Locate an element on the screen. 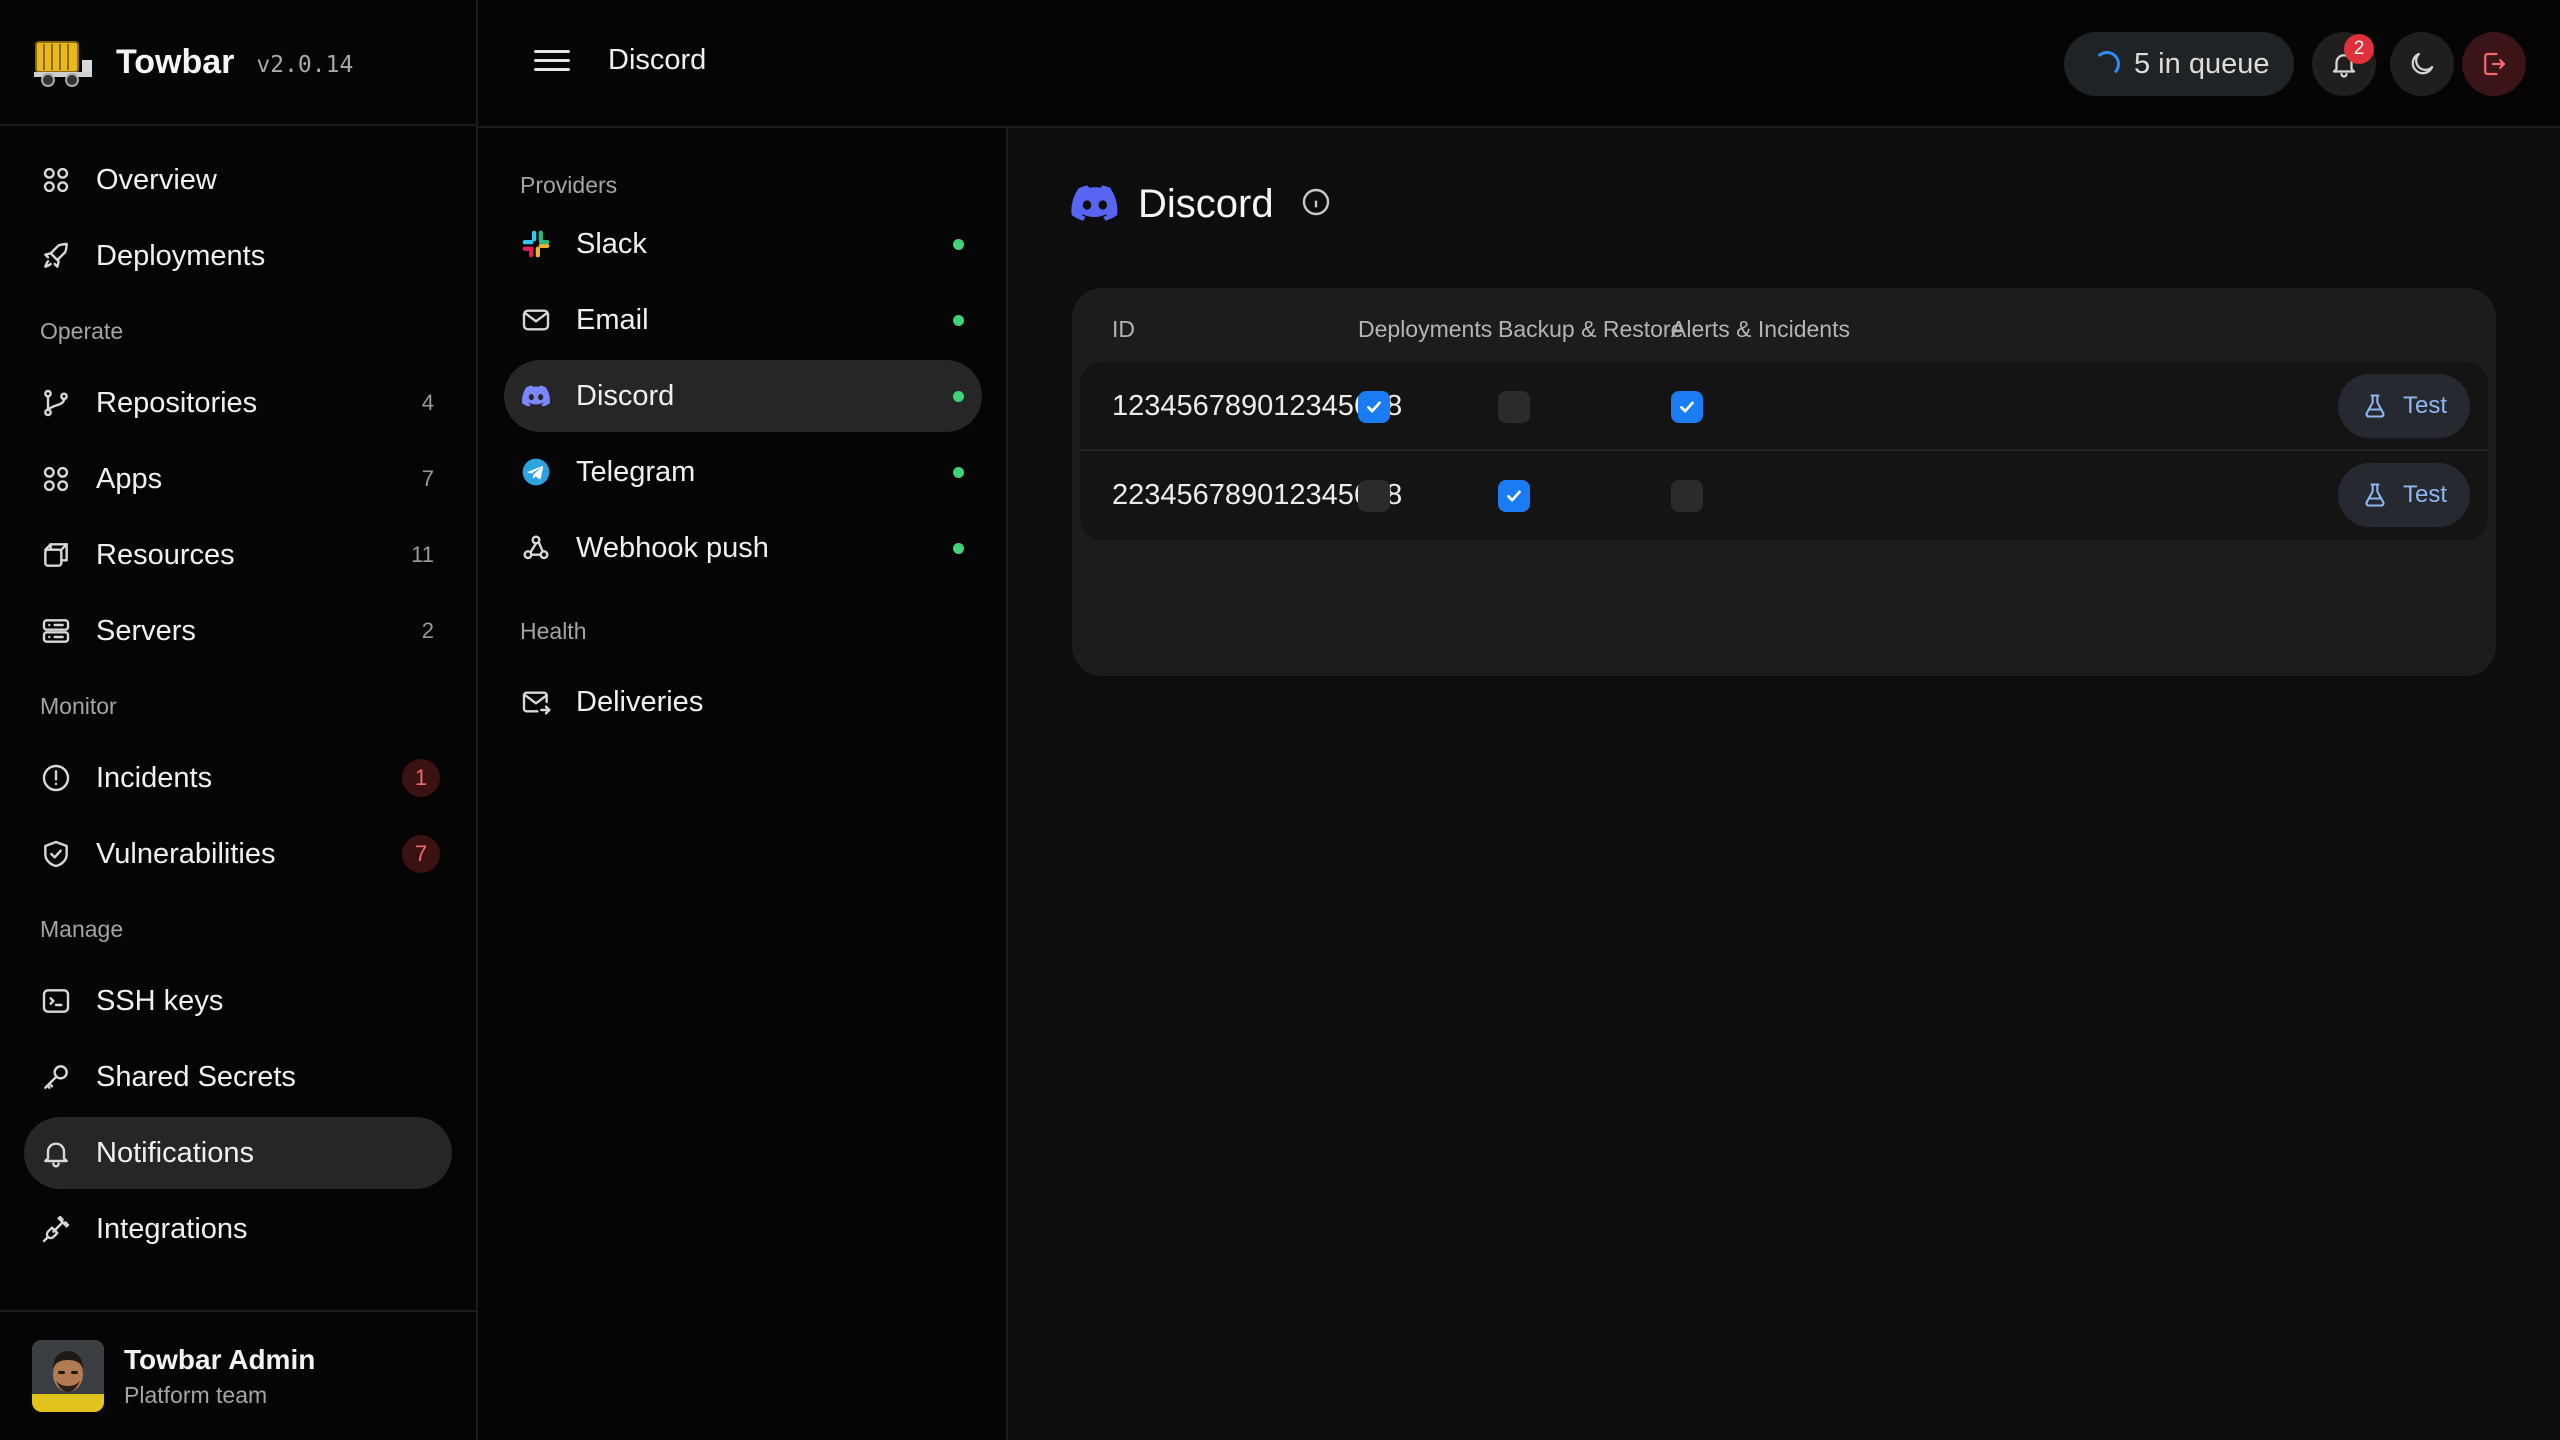 The width and height of the screenshot is (2560, 1440). sidebar-item-overview: Overview is located at coordinates (238, 180).